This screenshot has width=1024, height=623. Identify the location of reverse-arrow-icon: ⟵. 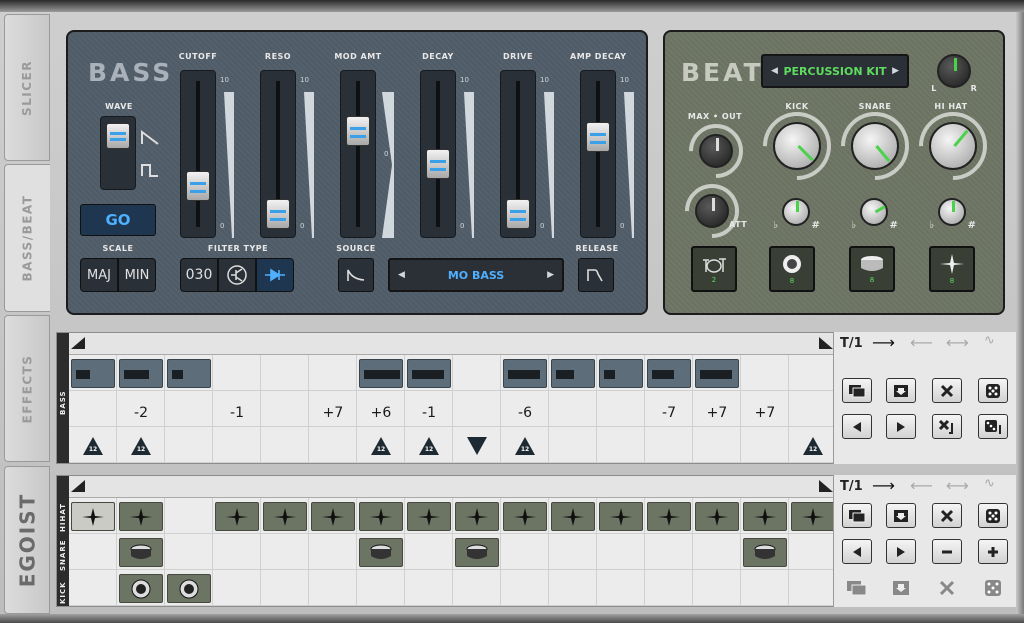
(921, 342).